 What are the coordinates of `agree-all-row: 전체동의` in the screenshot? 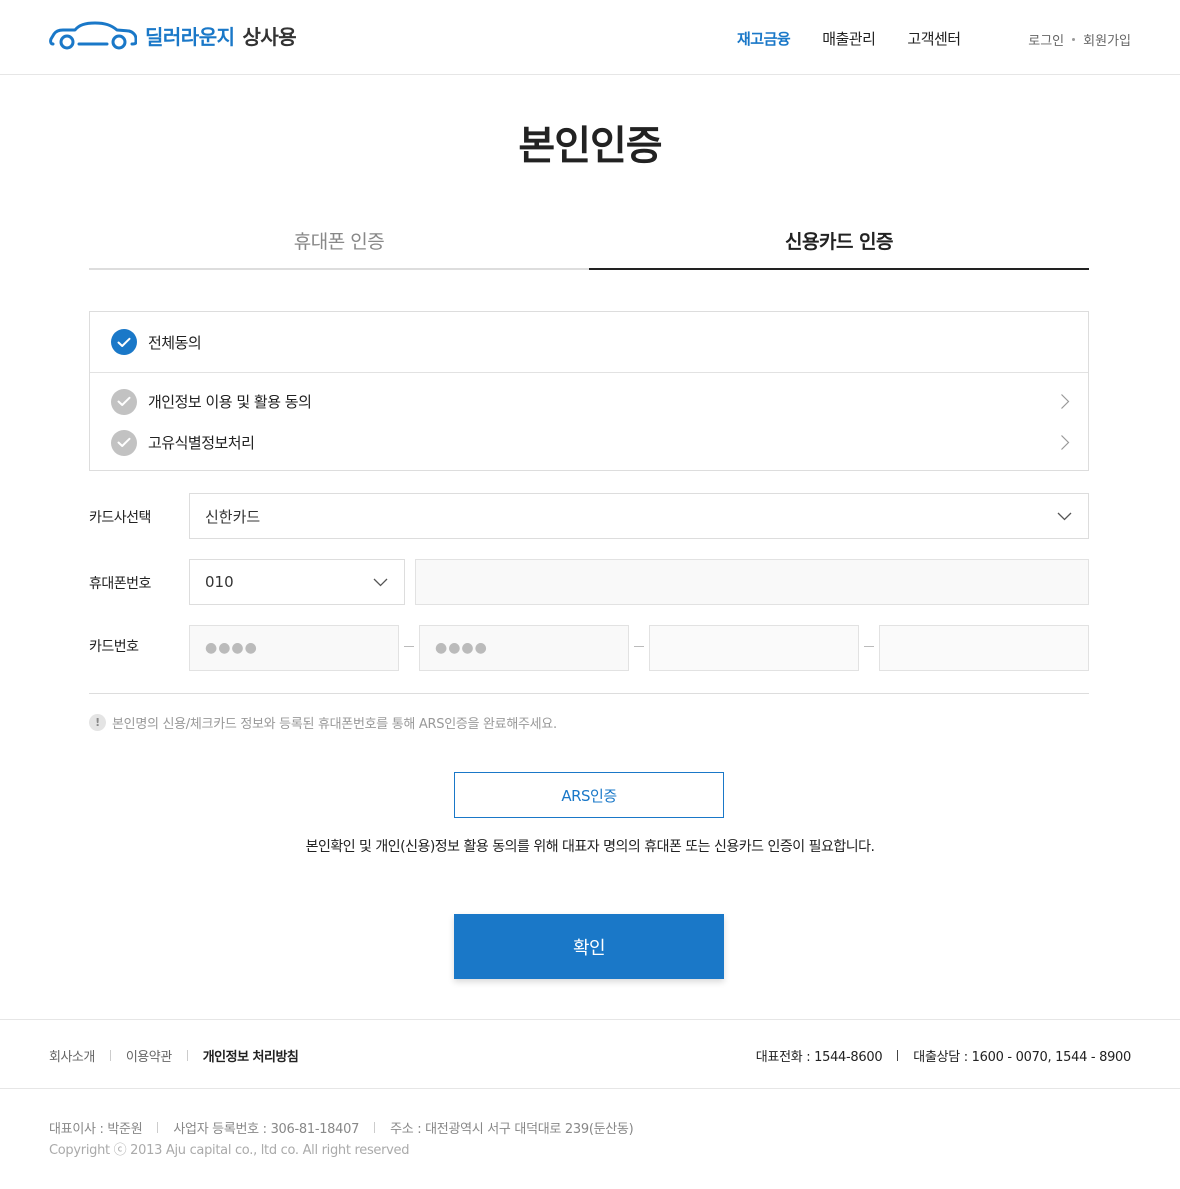 It's located at (589, 342).